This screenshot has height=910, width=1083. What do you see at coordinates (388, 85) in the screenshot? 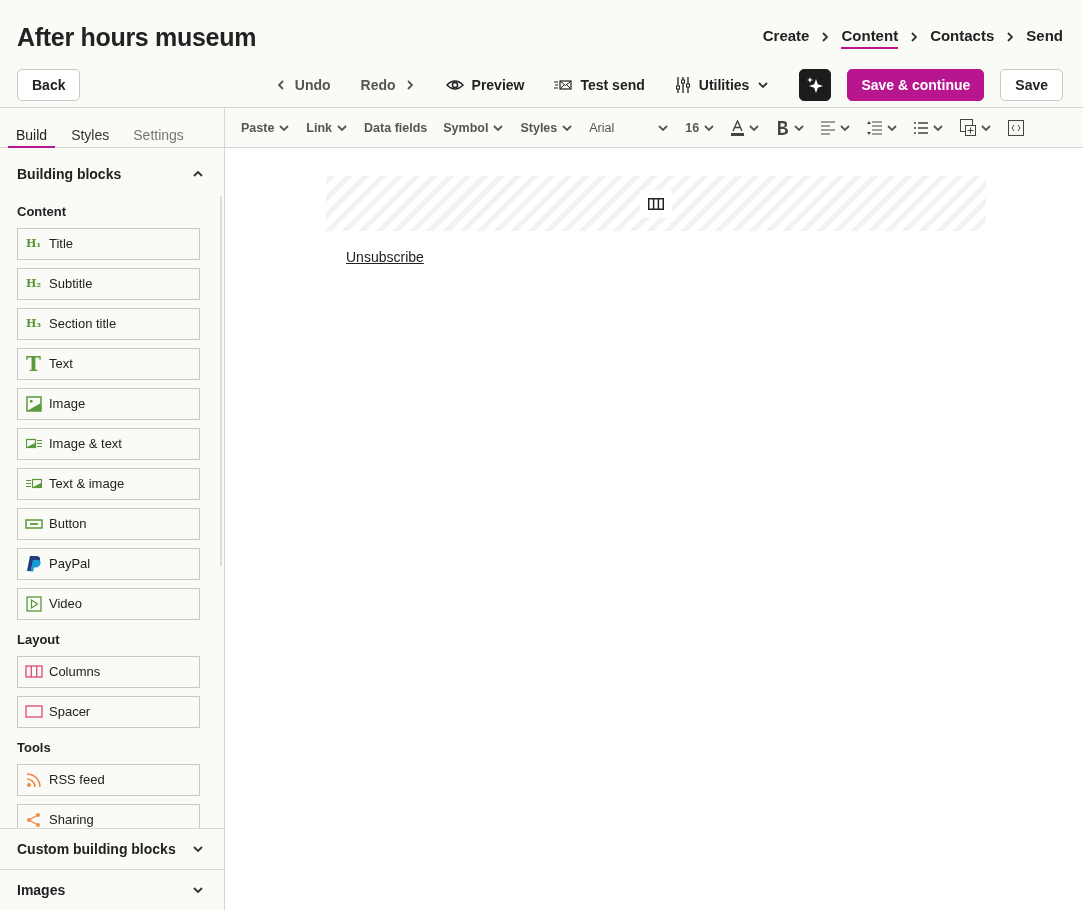
I see `redo-button: Redo` at bounding box center [388, 85].